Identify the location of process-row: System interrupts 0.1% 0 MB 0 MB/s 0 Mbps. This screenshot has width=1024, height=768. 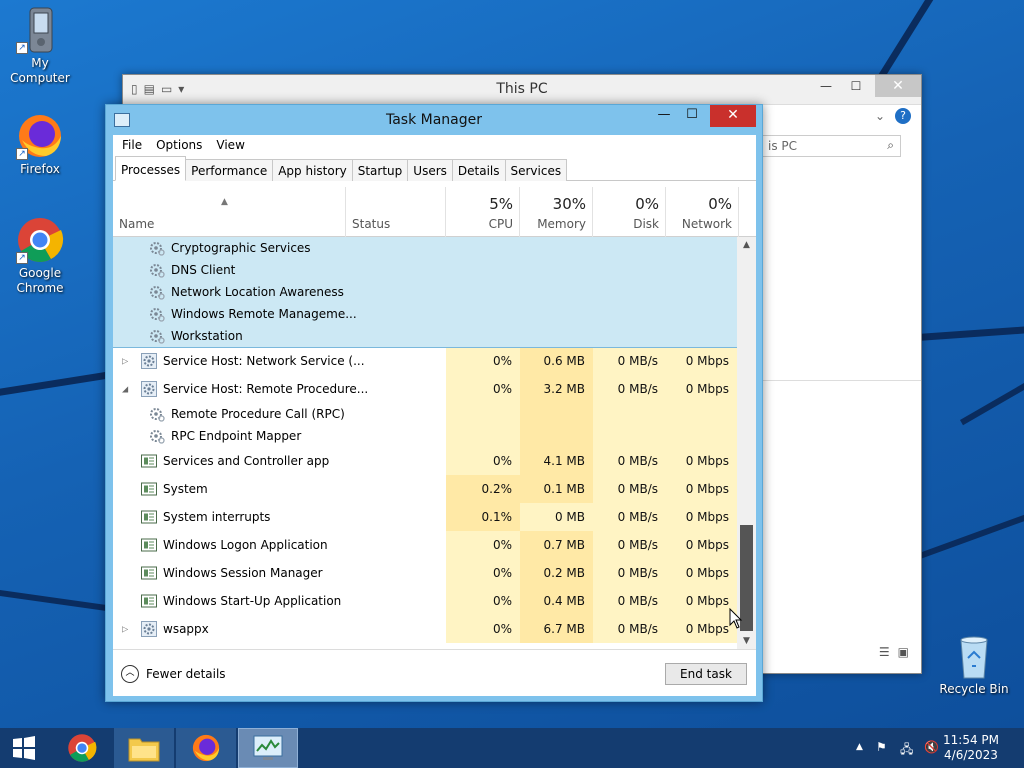
(425, 517).